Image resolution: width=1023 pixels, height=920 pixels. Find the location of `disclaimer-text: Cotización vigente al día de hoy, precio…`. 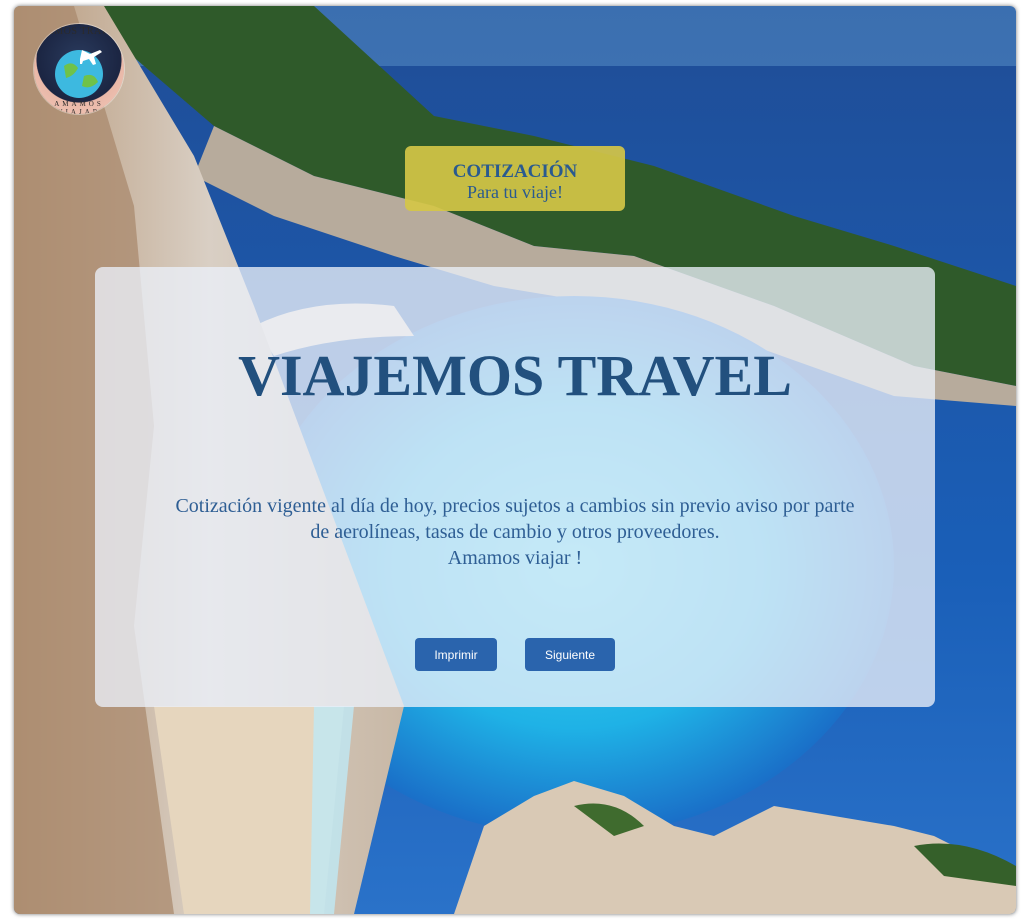

disclaimer-text: Cotización vigente al día de hoy, precio… is located at coordinates (515, 532).